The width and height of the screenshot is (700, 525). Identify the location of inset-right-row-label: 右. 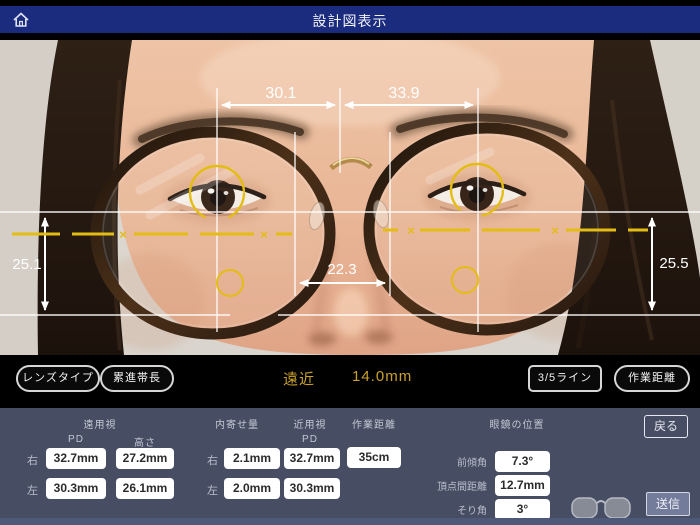
(212, 461).